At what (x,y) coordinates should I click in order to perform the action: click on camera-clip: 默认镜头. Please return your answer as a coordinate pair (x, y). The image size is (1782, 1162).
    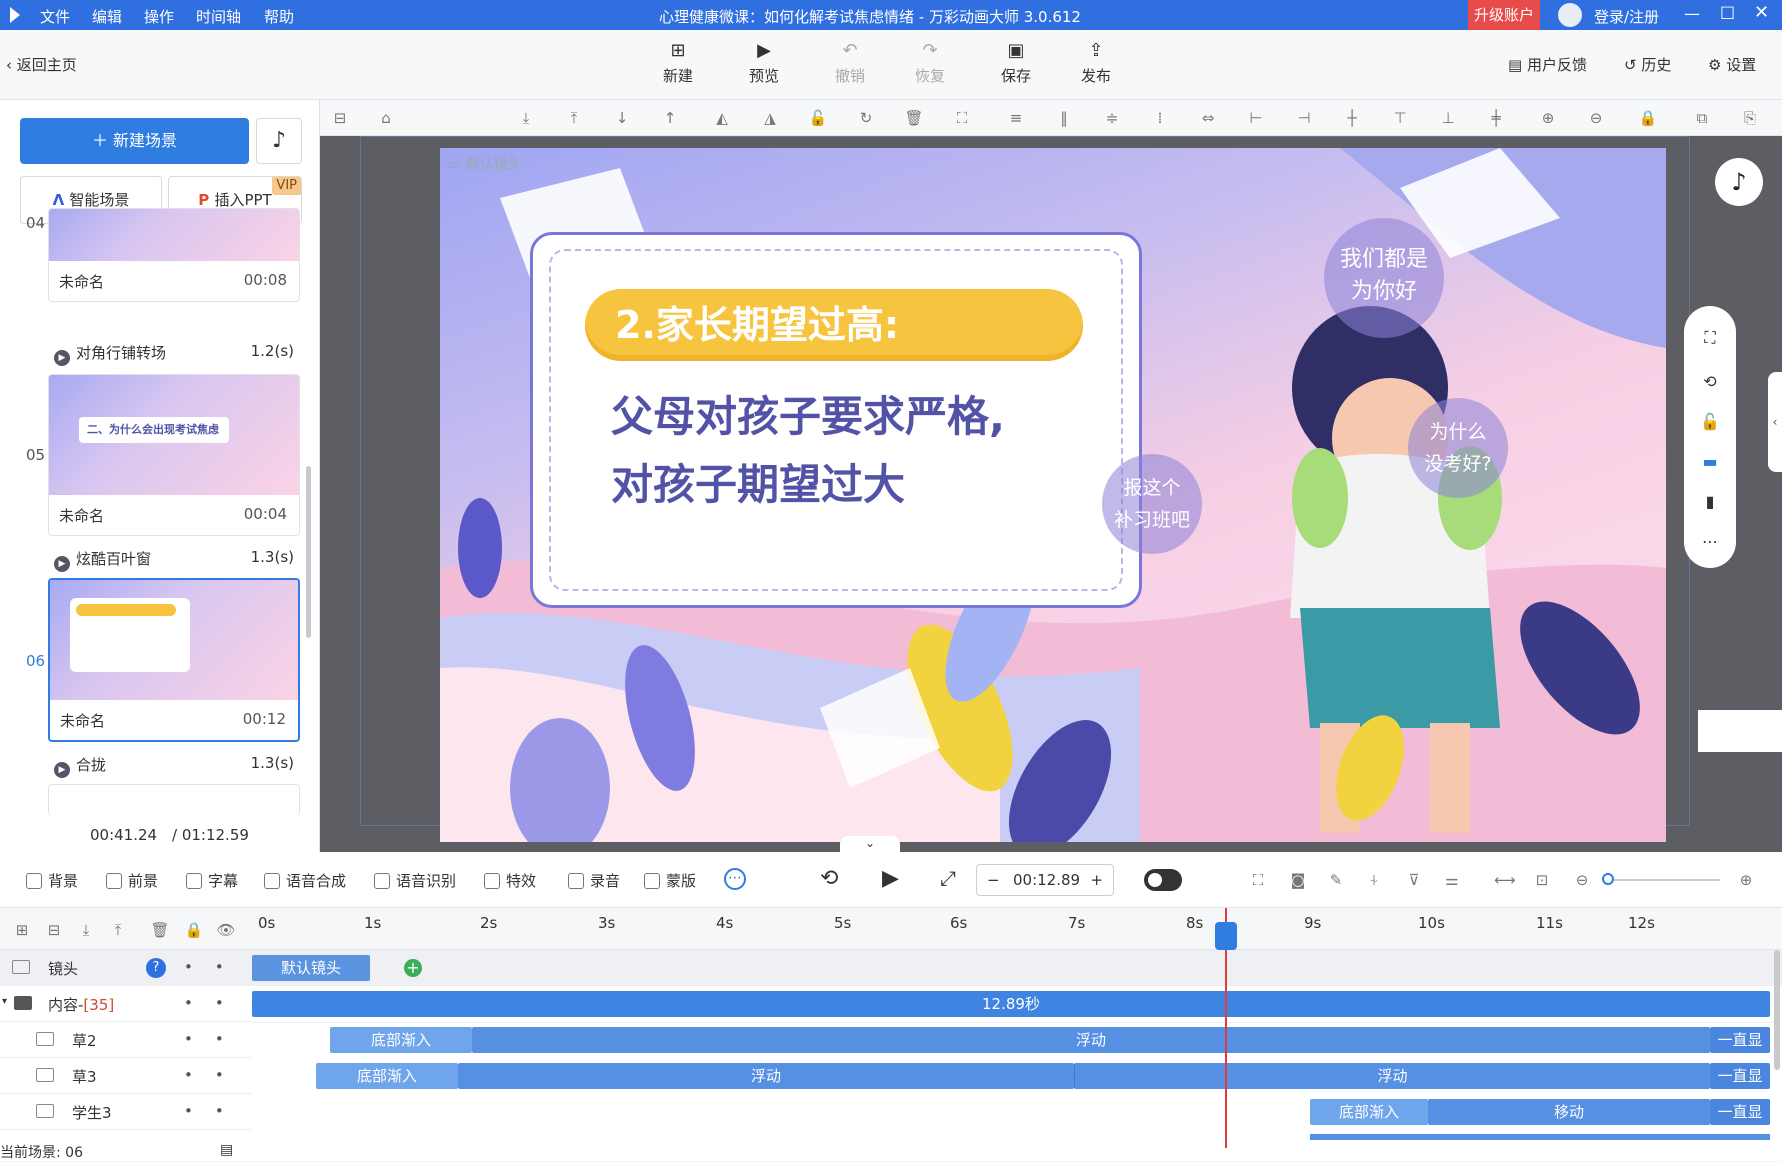
    Looking at the image, I should click on (311, 968).